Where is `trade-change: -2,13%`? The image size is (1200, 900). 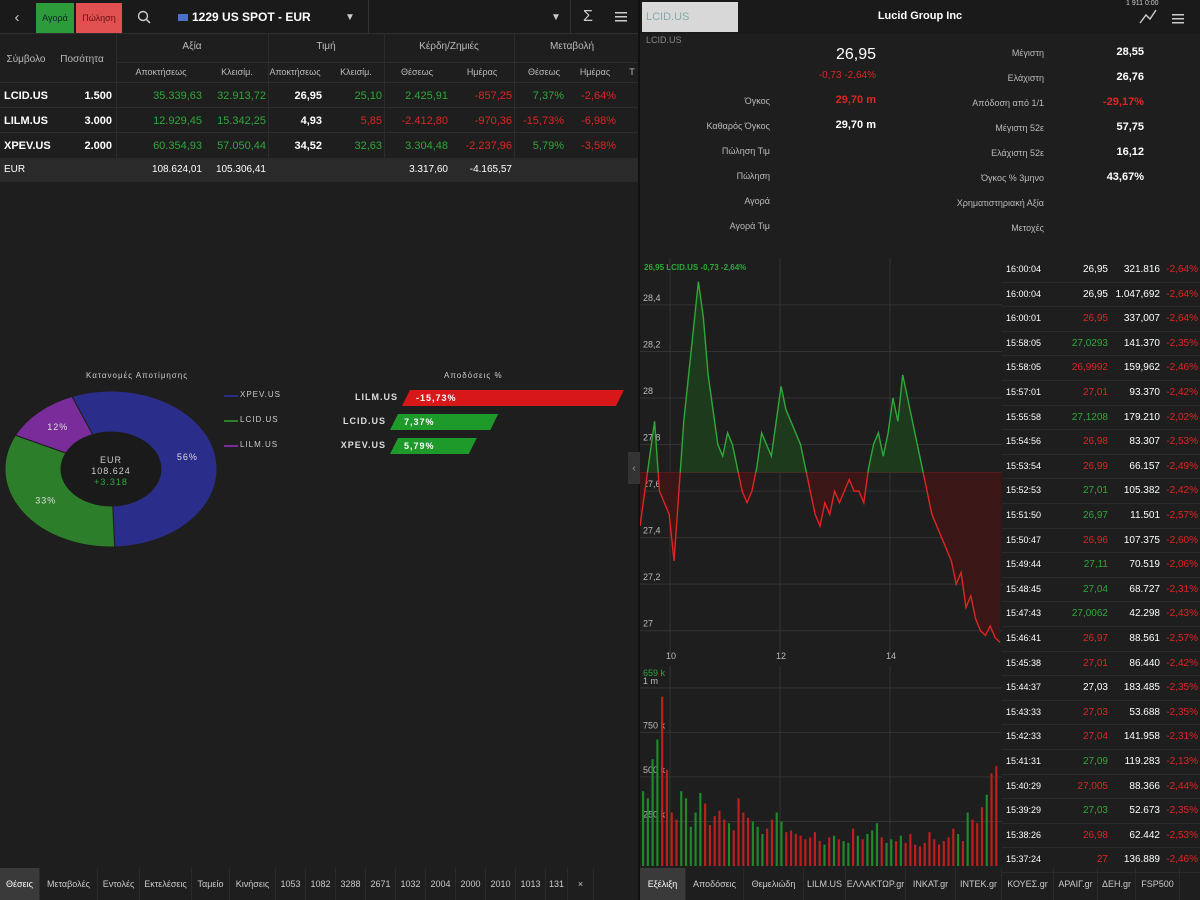
trade-change: -2,13% is located at coordinates (1182, 761).